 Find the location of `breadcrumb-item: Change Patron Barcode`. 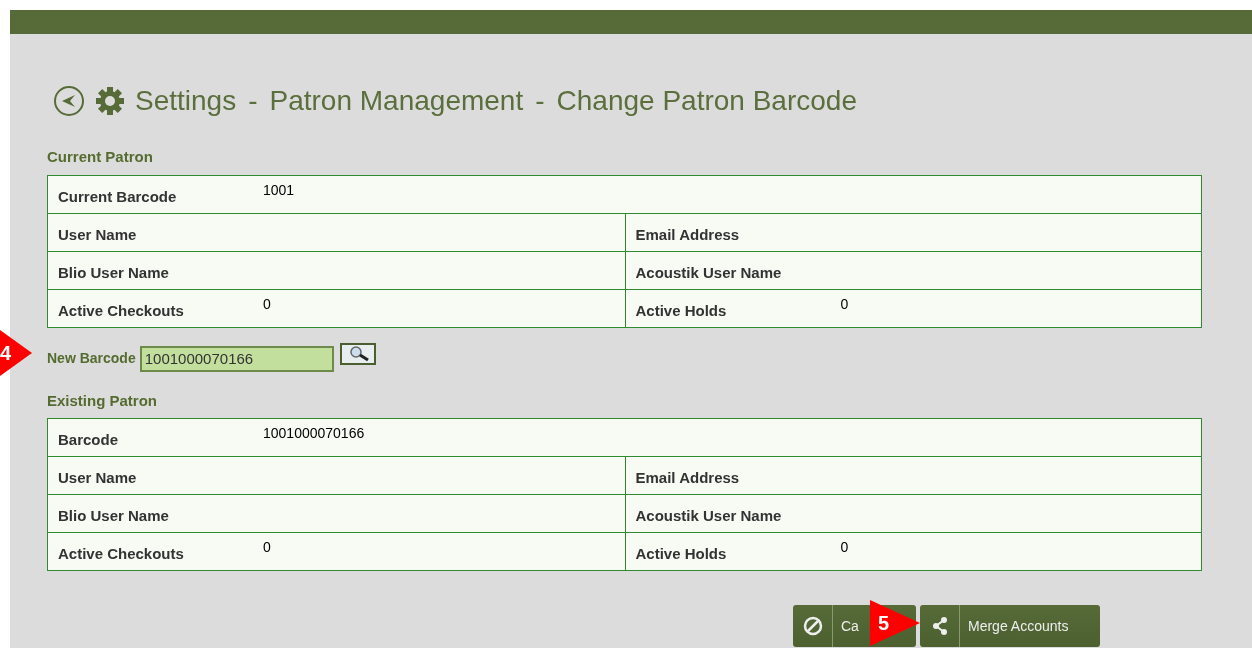

breadcrumb-item: Change Patron Barcode is located at coordinates (706, 101).